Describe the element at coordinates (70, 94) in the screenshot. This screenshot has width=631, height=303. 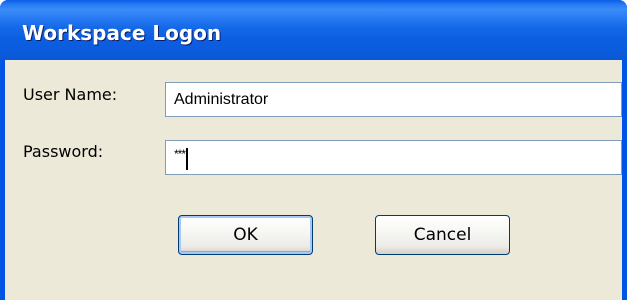
I see `username-label: User Name:` at that location.